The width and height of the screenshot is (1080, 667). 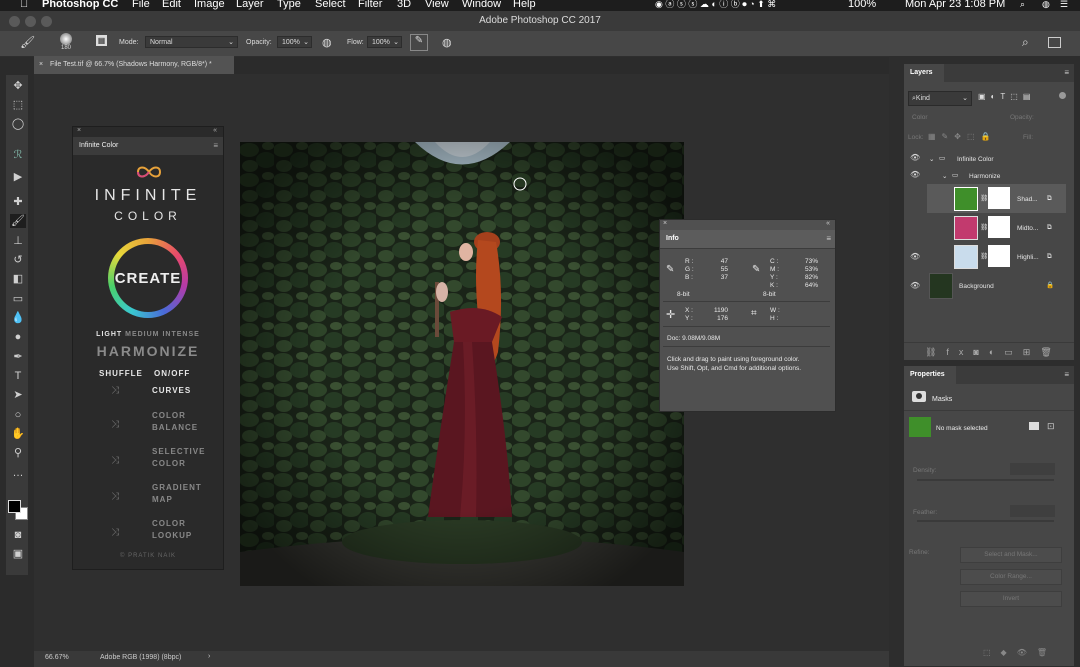 I want to click on notifications-icon: ☰, so click(x=1064, y=5).